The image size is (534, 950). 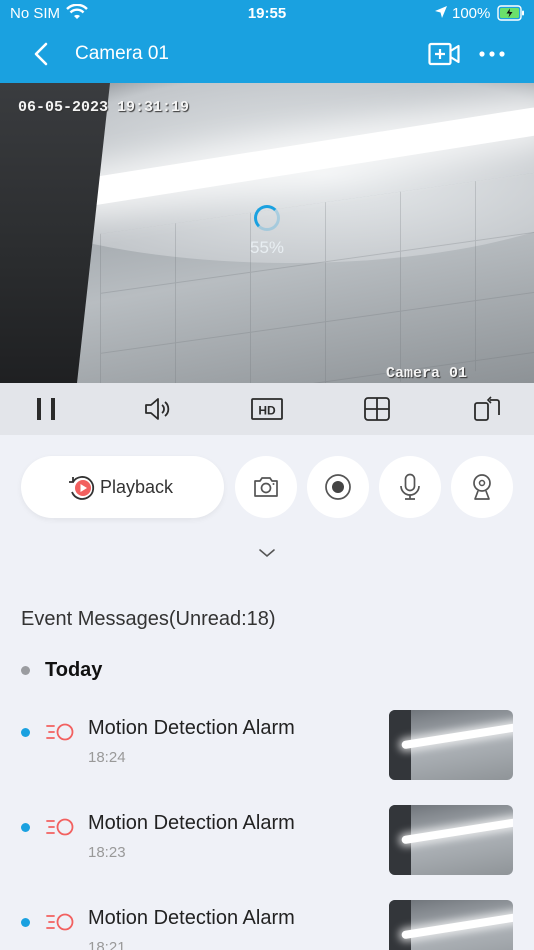 I want to click on location-arrow-icon, so click(x=441, y=14).